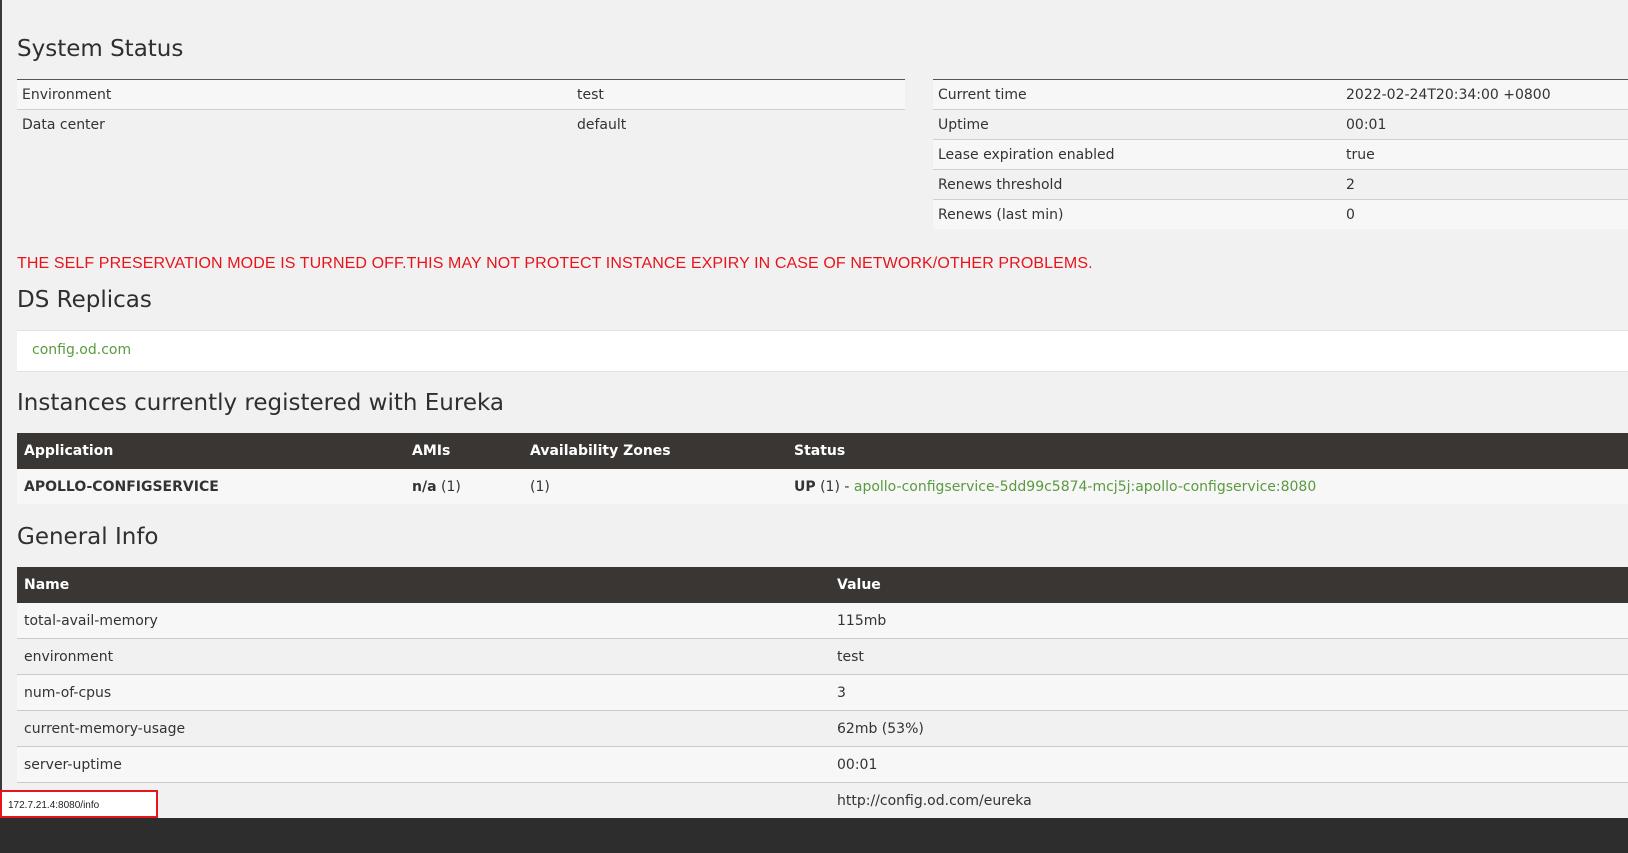  I want to click on status-label: Renews (last min), so click(1137, 214).